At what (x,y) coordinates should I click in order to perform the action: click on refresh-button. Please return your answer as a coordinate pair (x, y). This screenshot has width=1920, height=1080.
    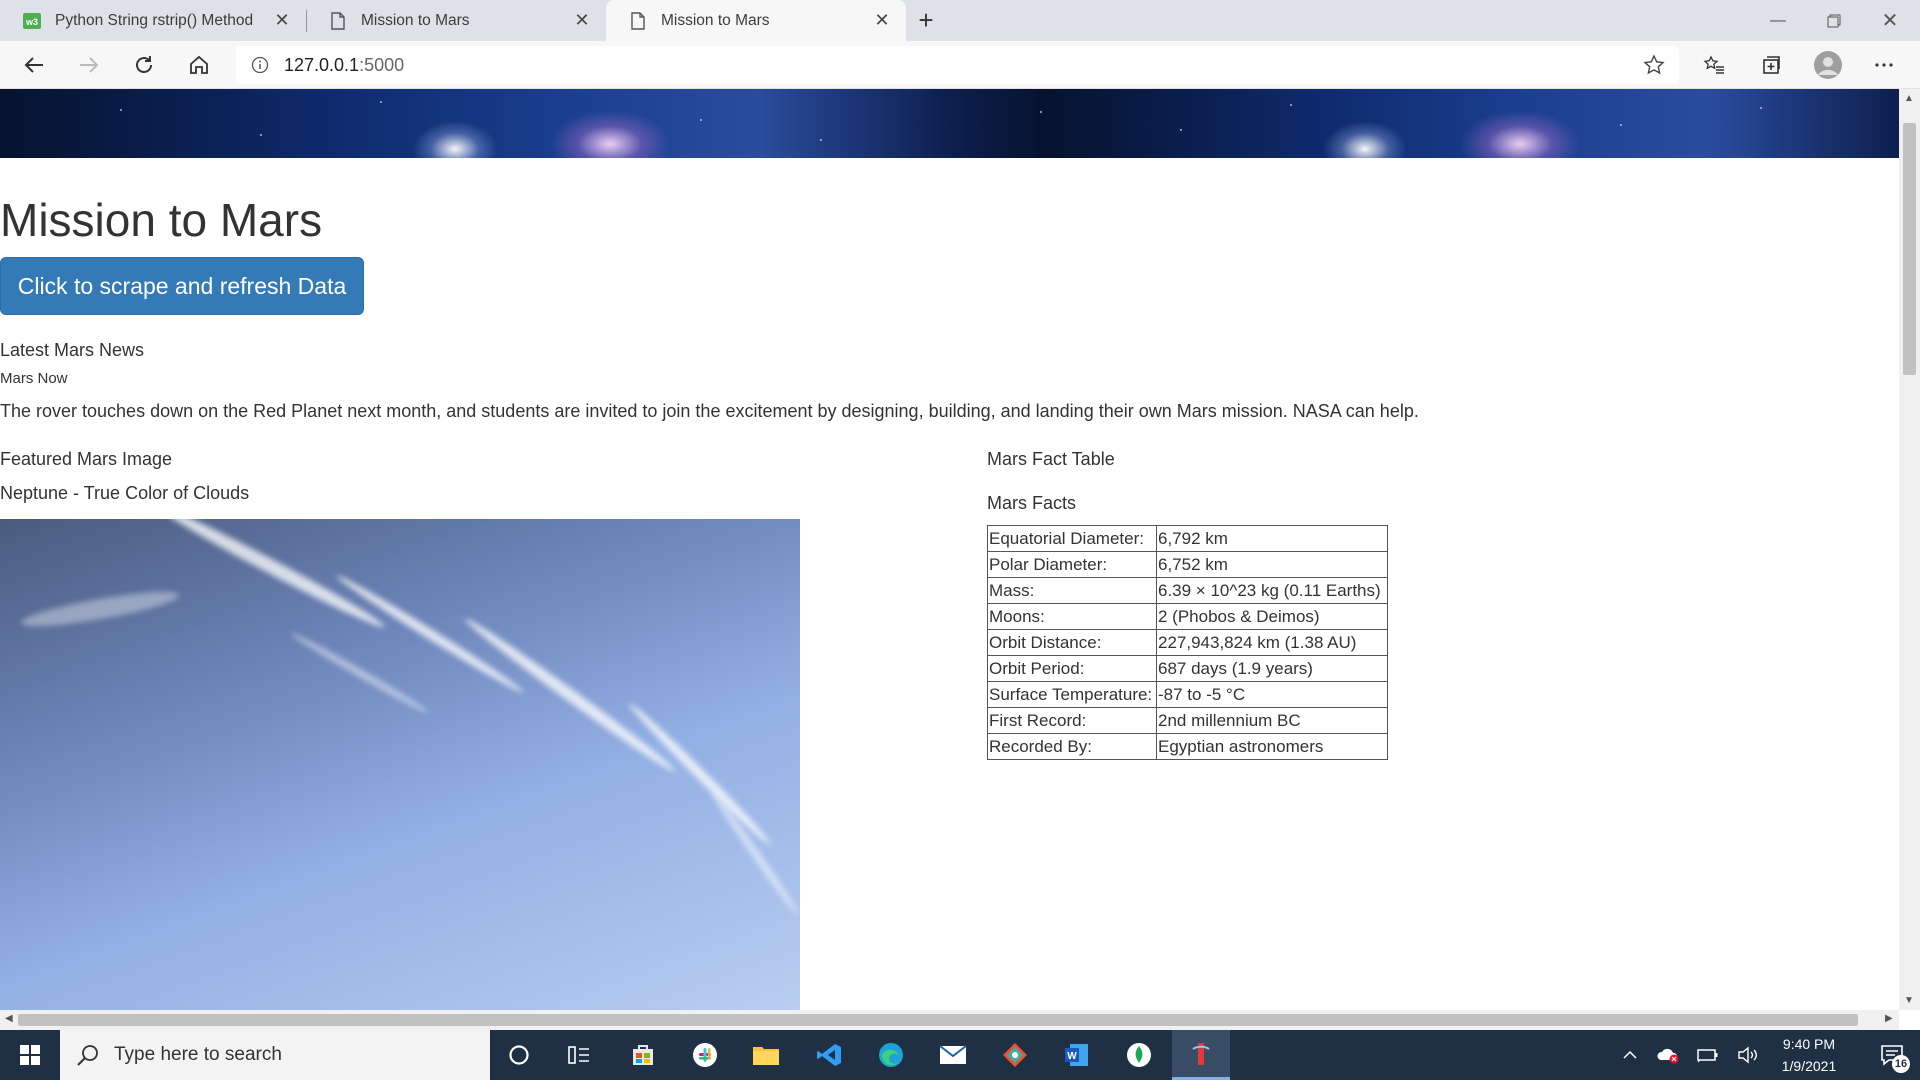
    Looking at the image, I should click on (144, 65).